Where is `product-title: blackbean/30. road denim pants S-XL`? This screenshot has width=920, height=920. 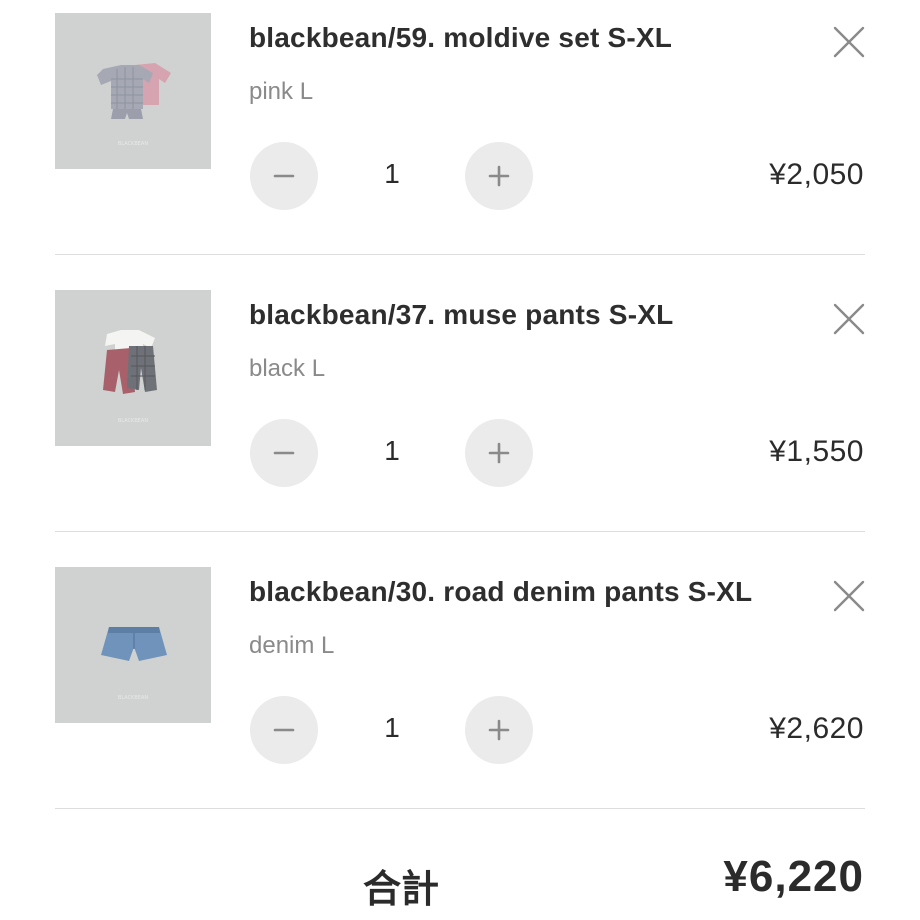 product-title: blackbean/30. road denim pants S-XL is located at coordinates (500, 592).